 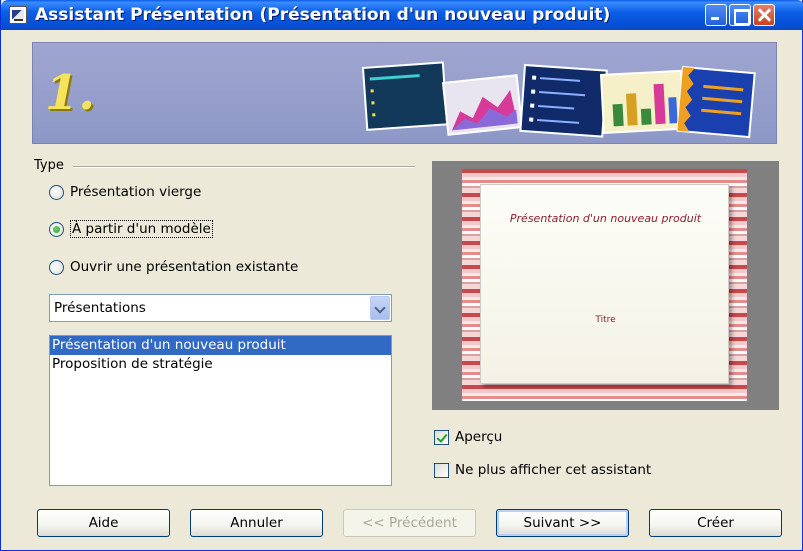 I want to click on type-group-divider, so click(x=244, y=167).